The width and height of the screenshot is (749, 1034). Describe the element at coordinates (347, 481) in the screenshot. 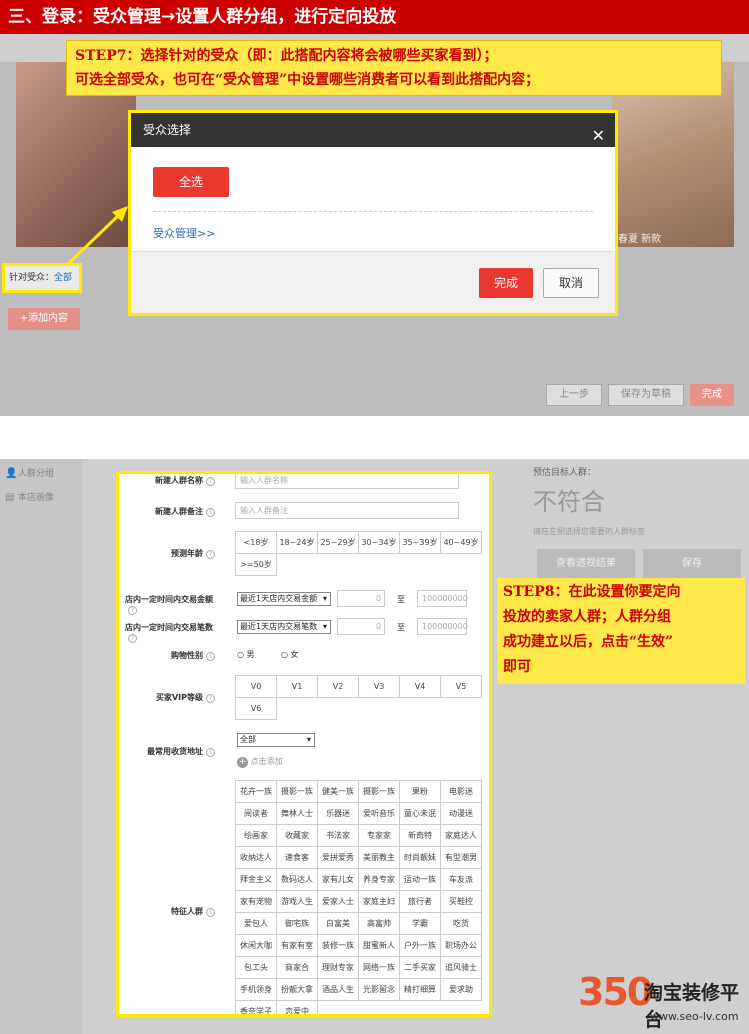

I see `crowd-name-input: 输入人群名称` at that location.